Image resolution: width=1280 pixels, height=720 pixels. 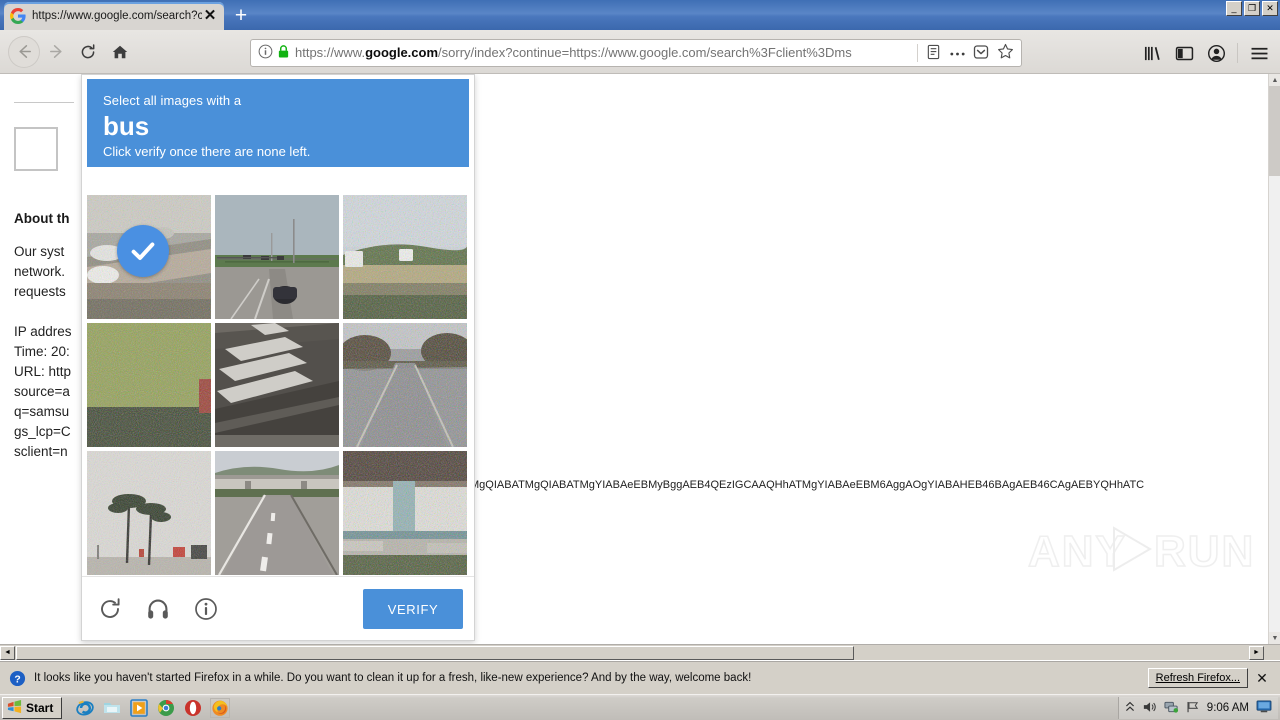 I want to click on library-icon, so click(x=1152, y=53).